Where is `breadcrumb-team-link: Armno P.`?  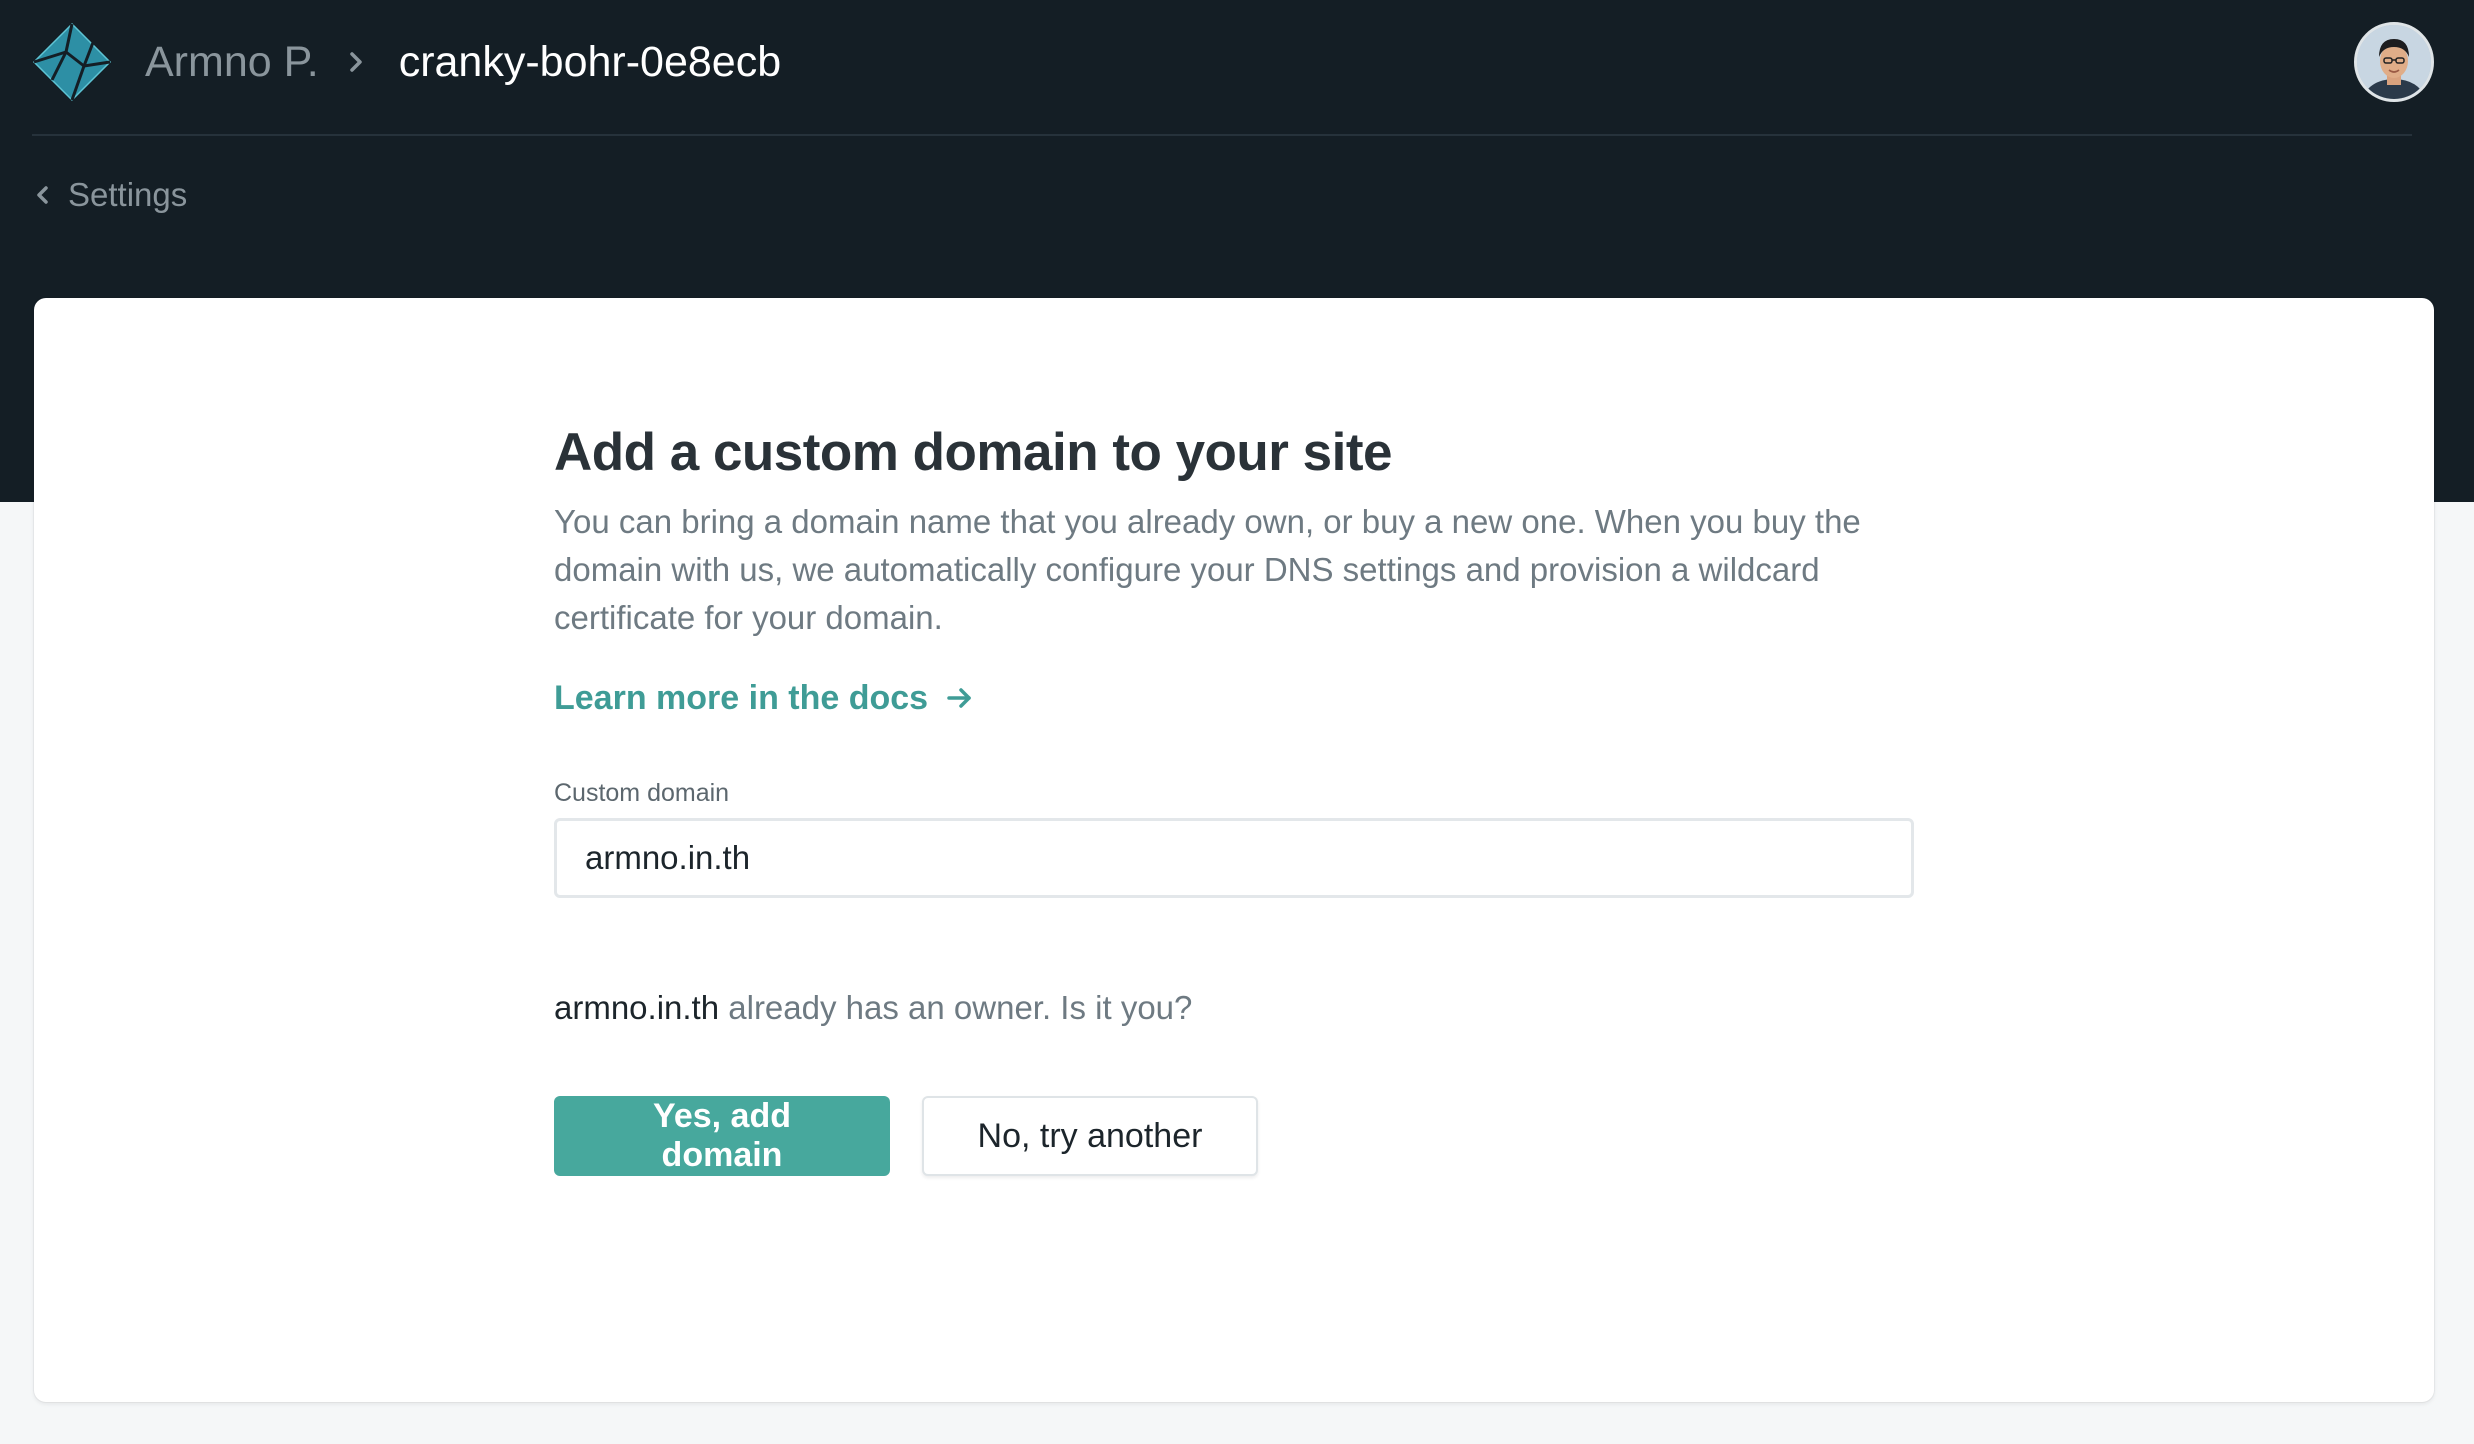 breadcrumb-team-link: Armno P. is located at coordinates (232, 62).